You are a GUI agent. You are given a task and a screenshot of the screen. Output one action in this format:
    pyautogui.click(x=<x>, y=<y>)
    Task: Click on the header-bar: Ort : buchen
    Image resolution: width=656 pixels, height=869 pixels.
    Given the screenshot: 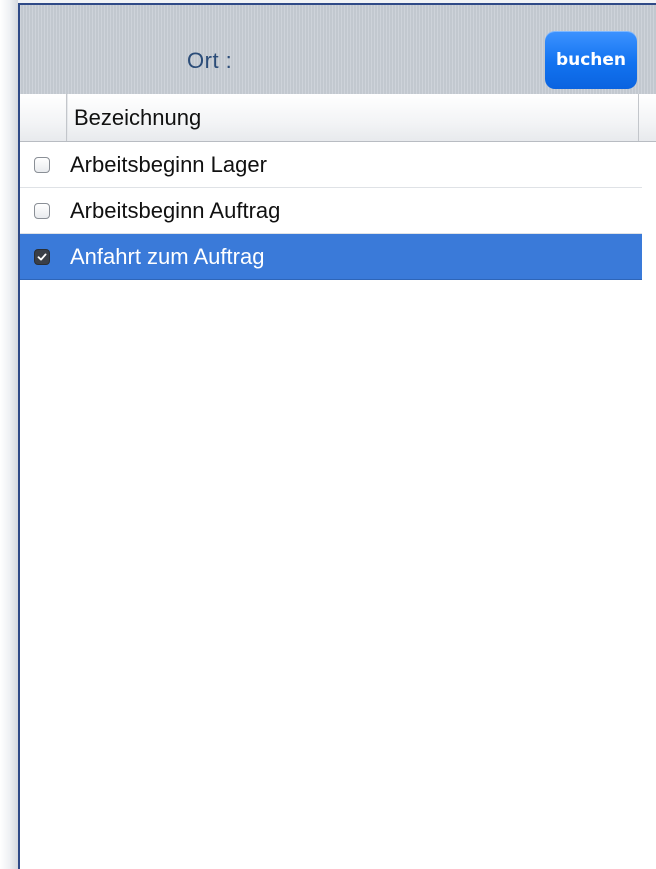 What is the action you would take?
    pyautogui.click(x=338, y=50)
    